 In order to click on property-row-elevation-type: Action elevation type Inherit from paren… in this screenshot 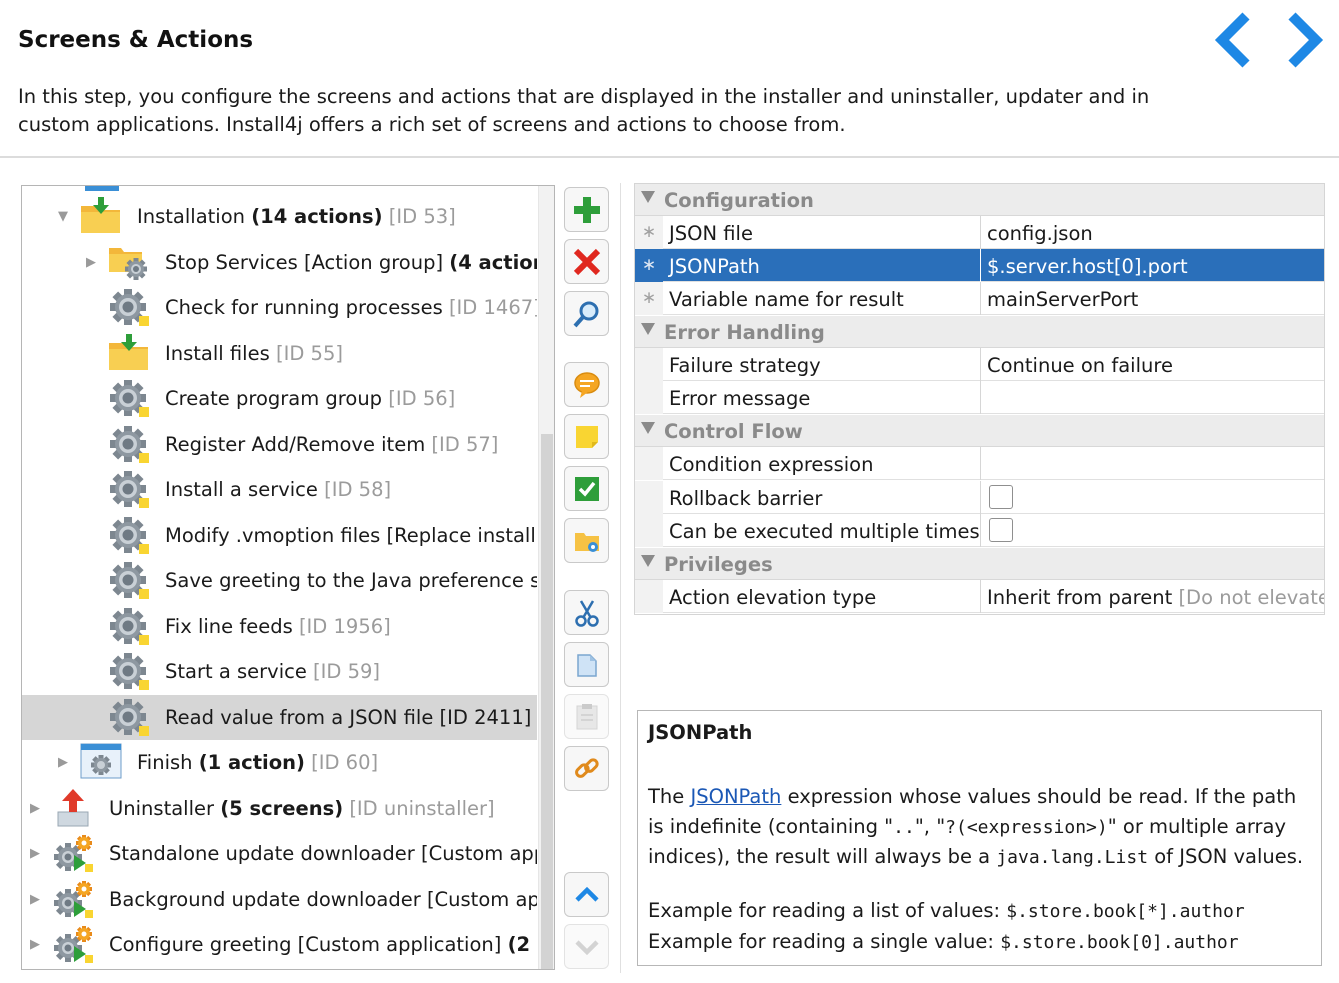, I will do `click(979, 596)`.